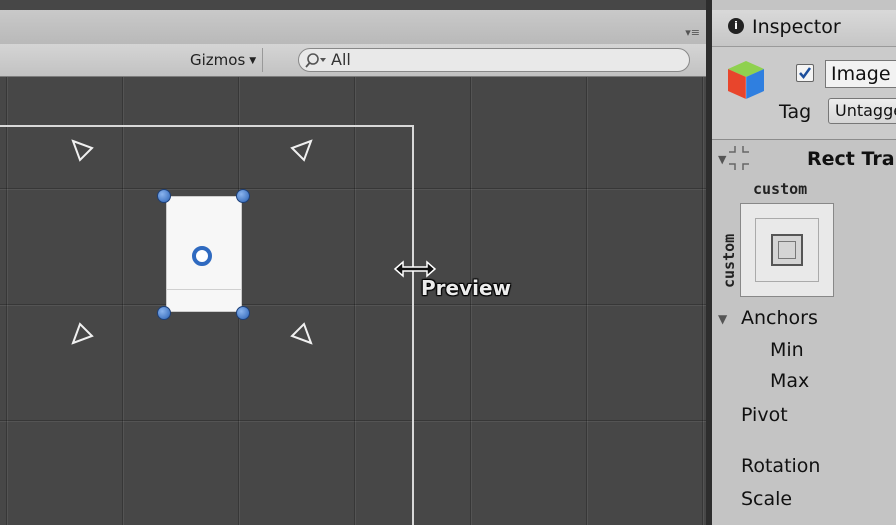  I want to click on search-icon, so click(315, 60).